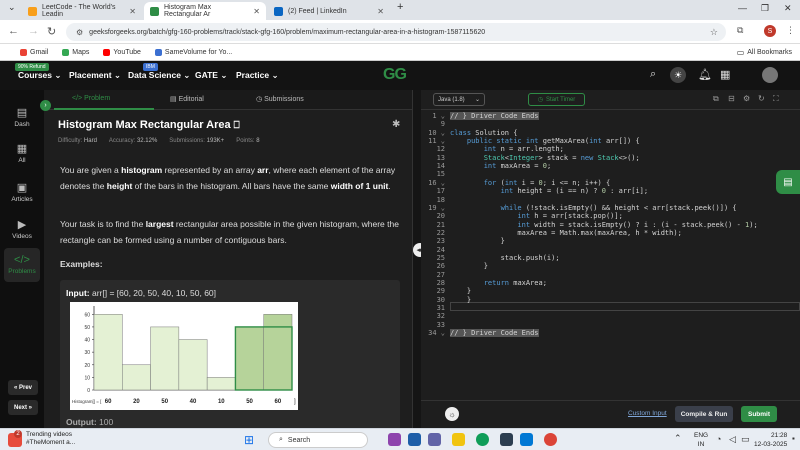 This screenshot has width=800, height=450. I want to click on more-menu-icon: ⋮, so click(790, 30).